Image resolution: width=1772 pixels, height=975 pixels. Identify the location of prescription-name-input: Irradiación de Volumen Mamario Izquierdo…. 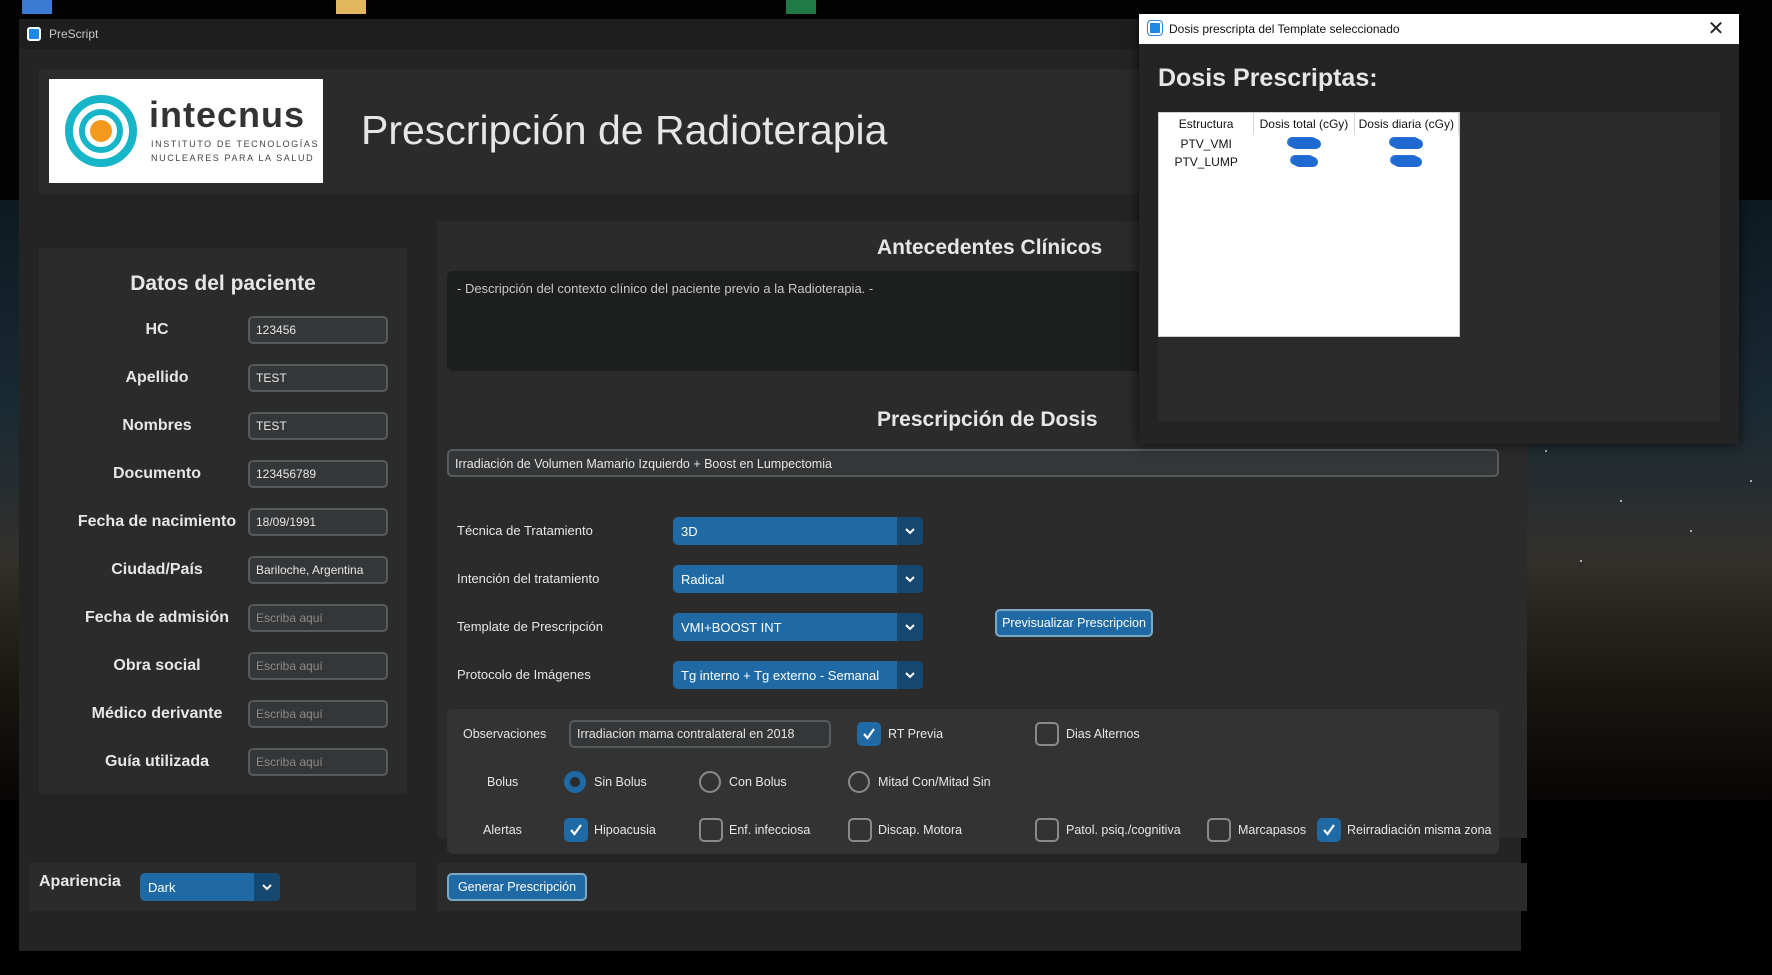
(973, 463).